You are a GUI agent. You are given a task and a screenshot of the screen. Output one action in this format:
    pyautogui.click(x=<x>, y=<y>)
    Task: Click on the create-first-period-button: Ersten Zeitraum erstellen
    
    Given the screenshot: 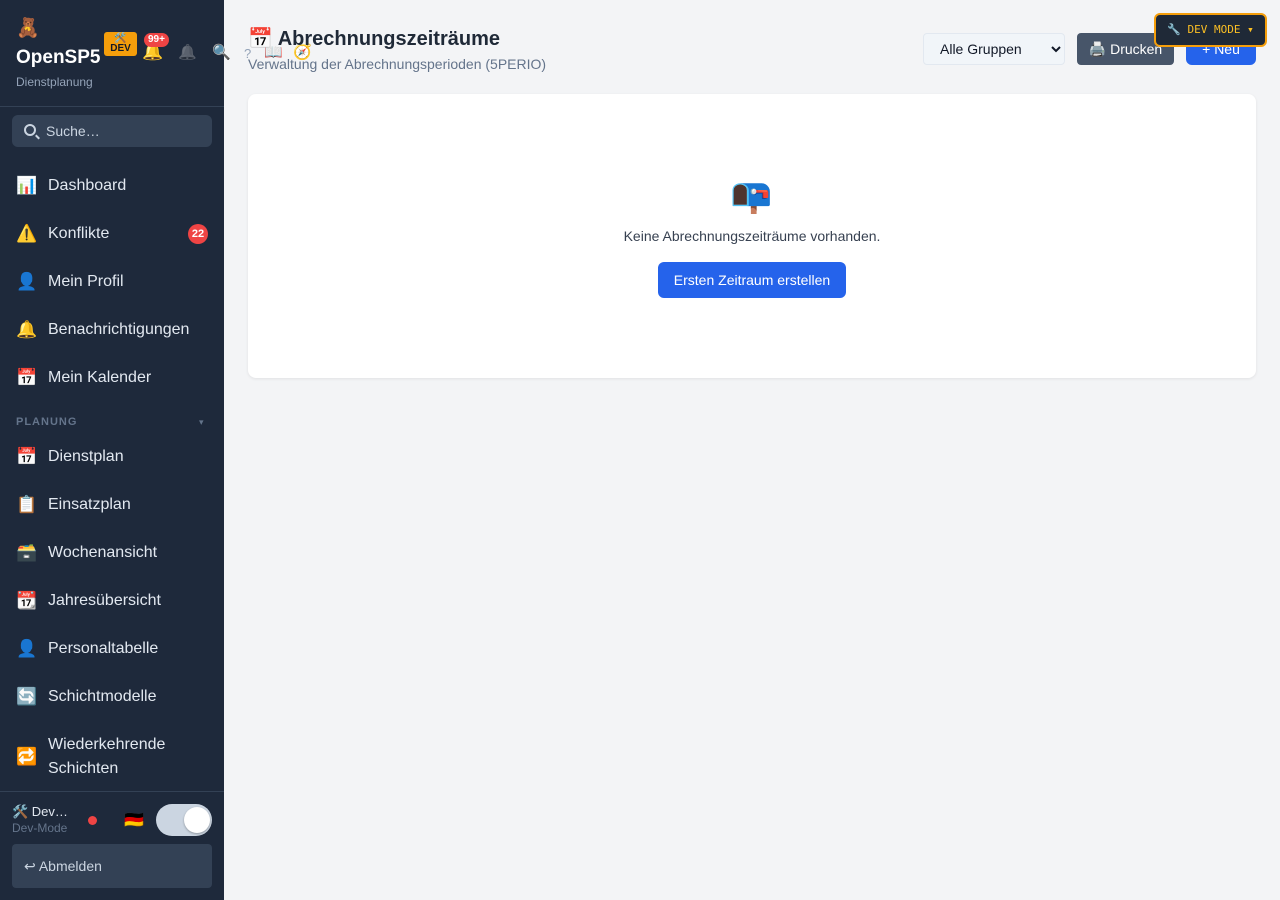 What is the action you would take?
    pyautogui.click(x=752, y=280)
    